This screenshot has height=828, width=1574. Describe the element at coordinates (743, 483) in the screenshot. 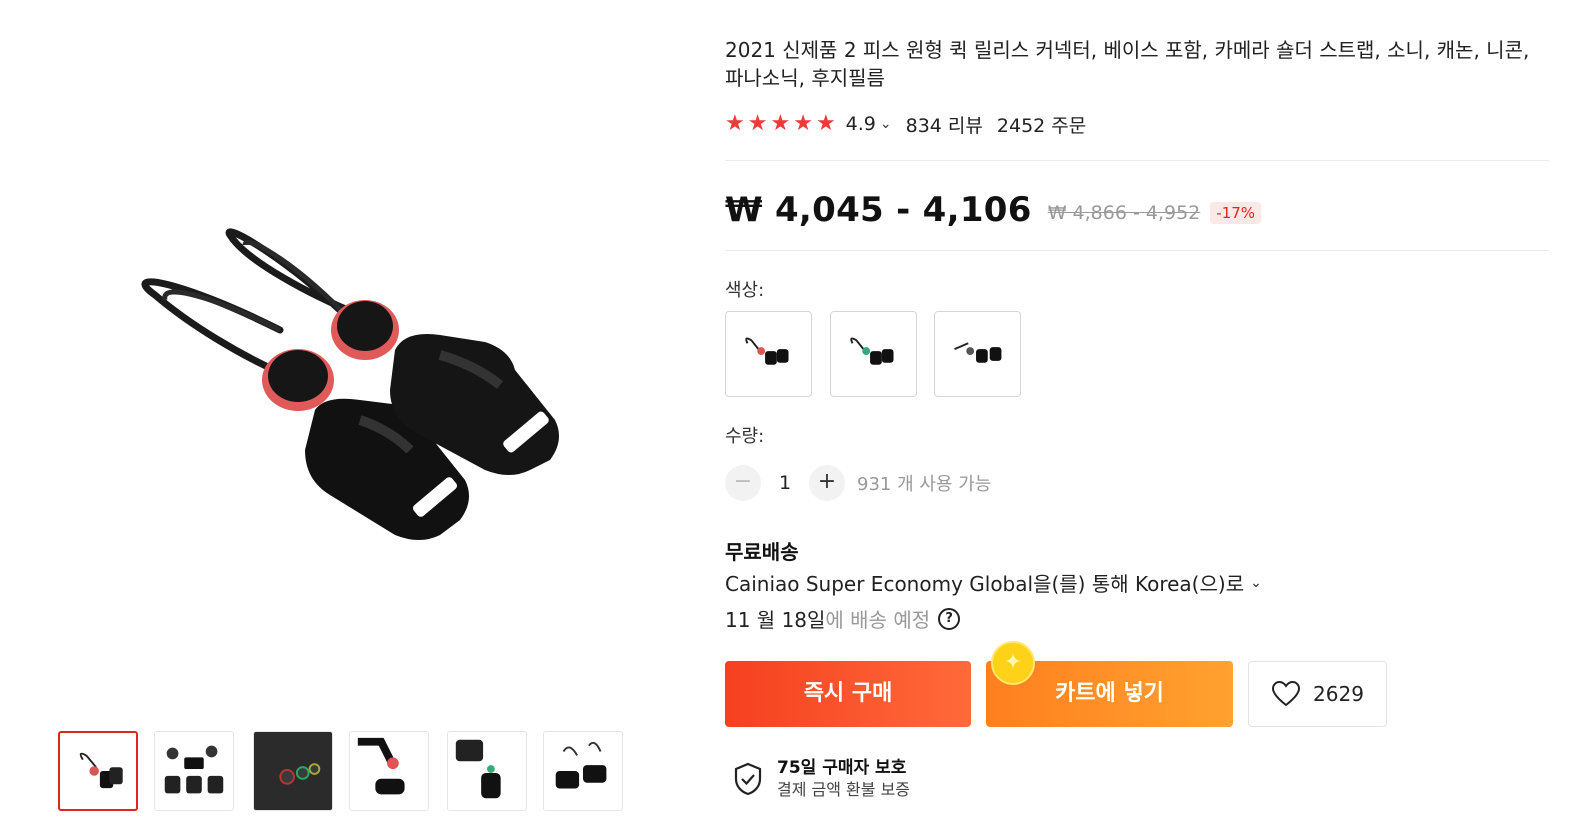

I see `decrease-button: −` at that location.